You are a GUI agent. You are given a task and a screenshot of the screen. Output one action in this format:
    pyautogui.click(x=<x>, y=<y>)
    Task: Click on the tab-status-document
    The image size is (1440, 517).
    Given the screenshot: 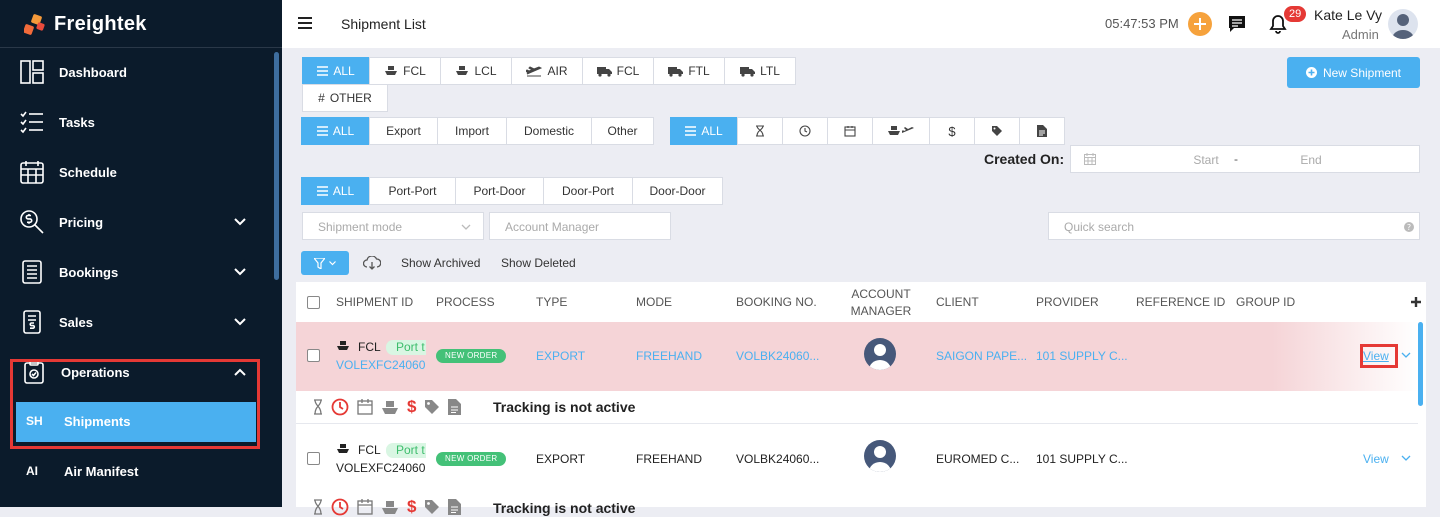 What is the action you would take?
    pyautogui.click(x=1042, y=131)
    